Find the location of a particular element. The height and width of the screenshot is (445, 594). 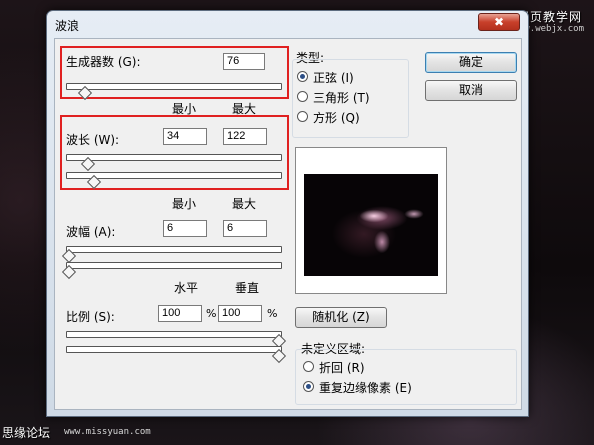

amplitude-label: 波幅 (A): is located at coordinates (91, 232).